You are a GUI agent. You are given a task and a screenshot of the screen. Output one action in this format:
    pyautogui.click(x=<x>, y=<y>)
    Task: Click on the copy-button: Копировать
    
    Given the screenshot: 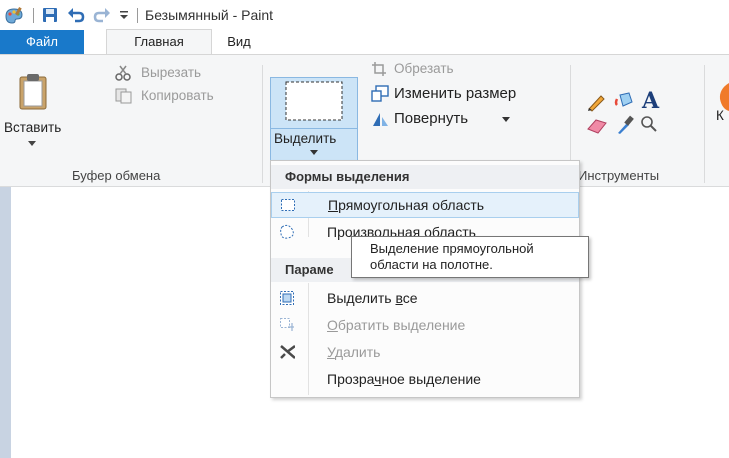 What is the action you would take?
    pyautogui.click(x=177, y=95)
    